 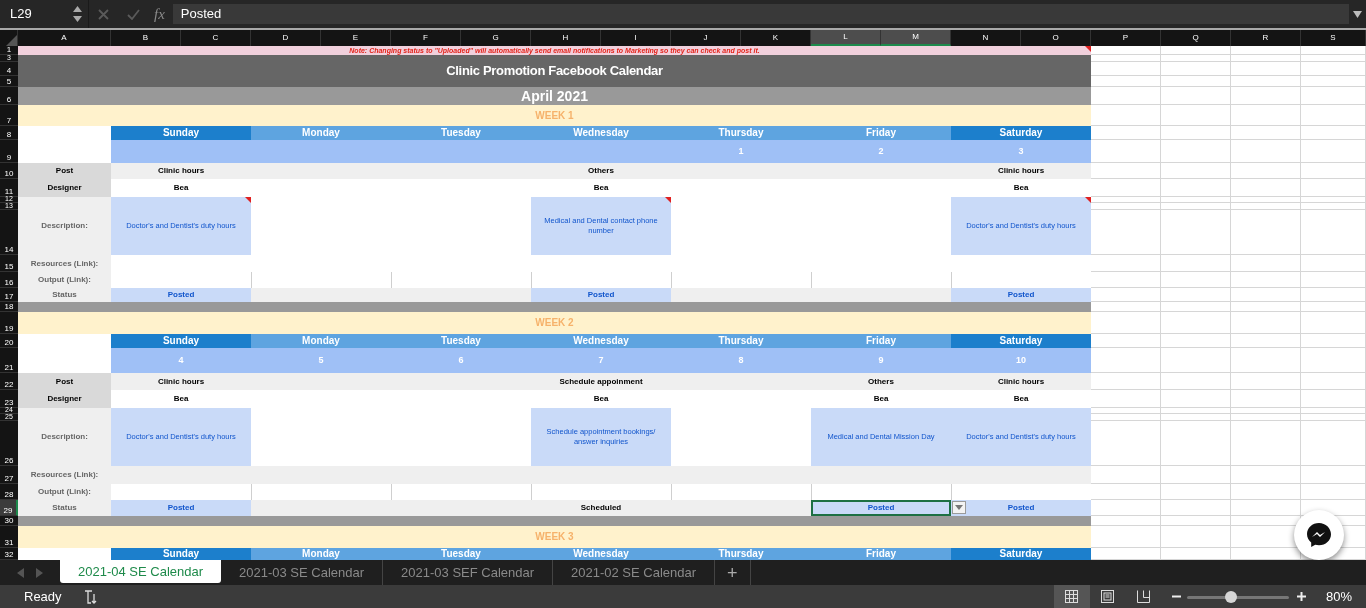 I want to click on post-type: Schedule appoinment, so click(x=601, y=381).